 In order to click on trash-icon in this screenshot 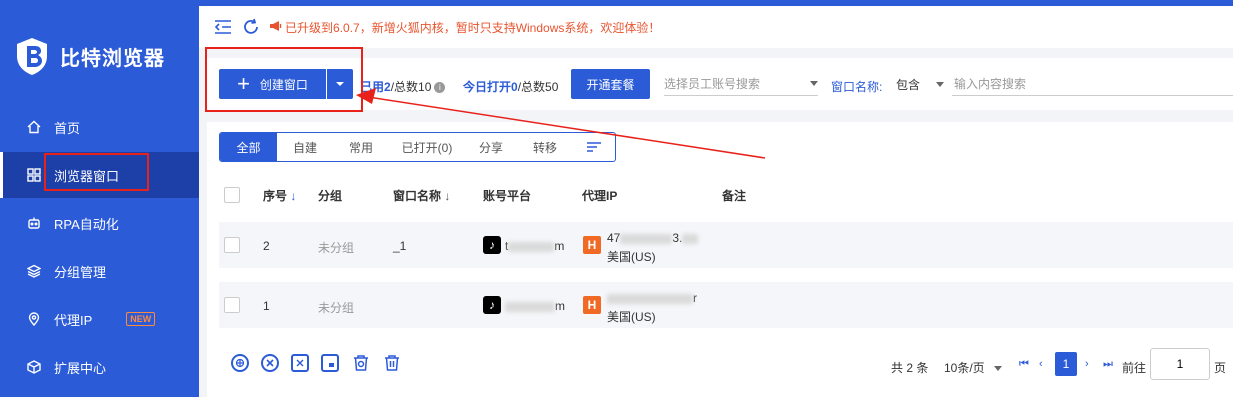, I will do `click(392, 363)`.